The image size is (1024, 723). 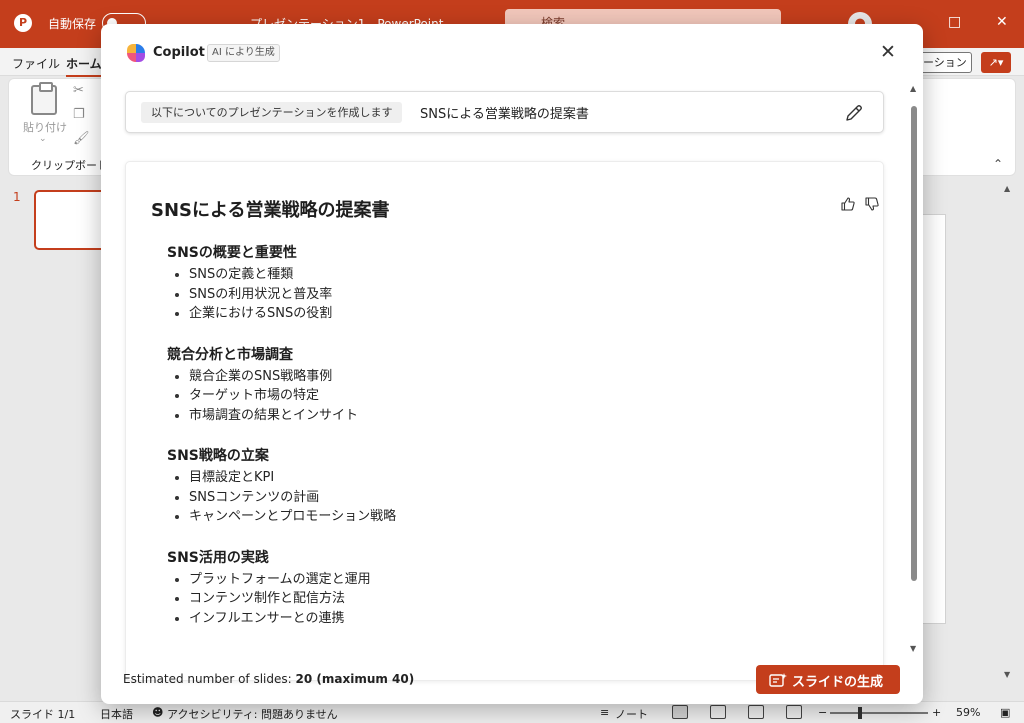 I want to click on generate-slides-button: スライドの生成, so click(x=828, y=679).